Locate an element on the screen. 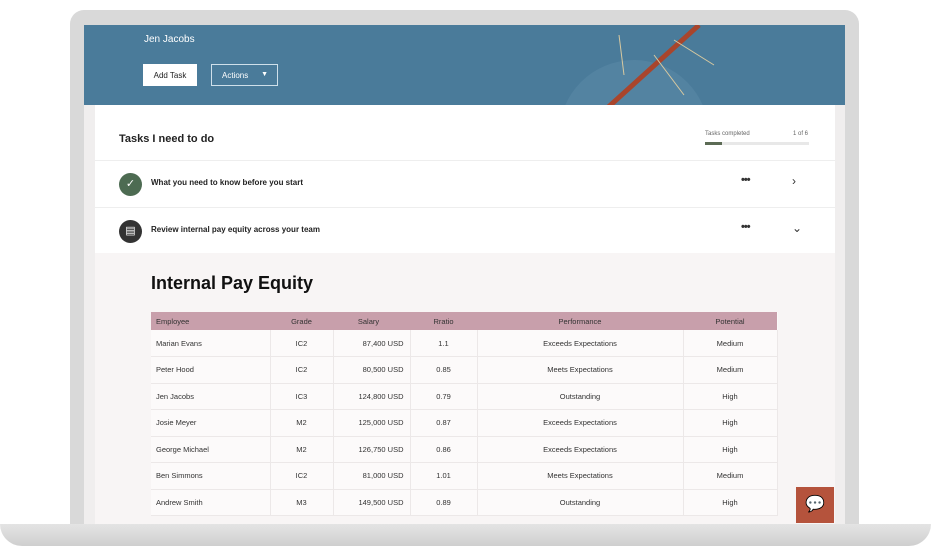  table-cell: 124,800 USD is located at coordinates (372, 396).